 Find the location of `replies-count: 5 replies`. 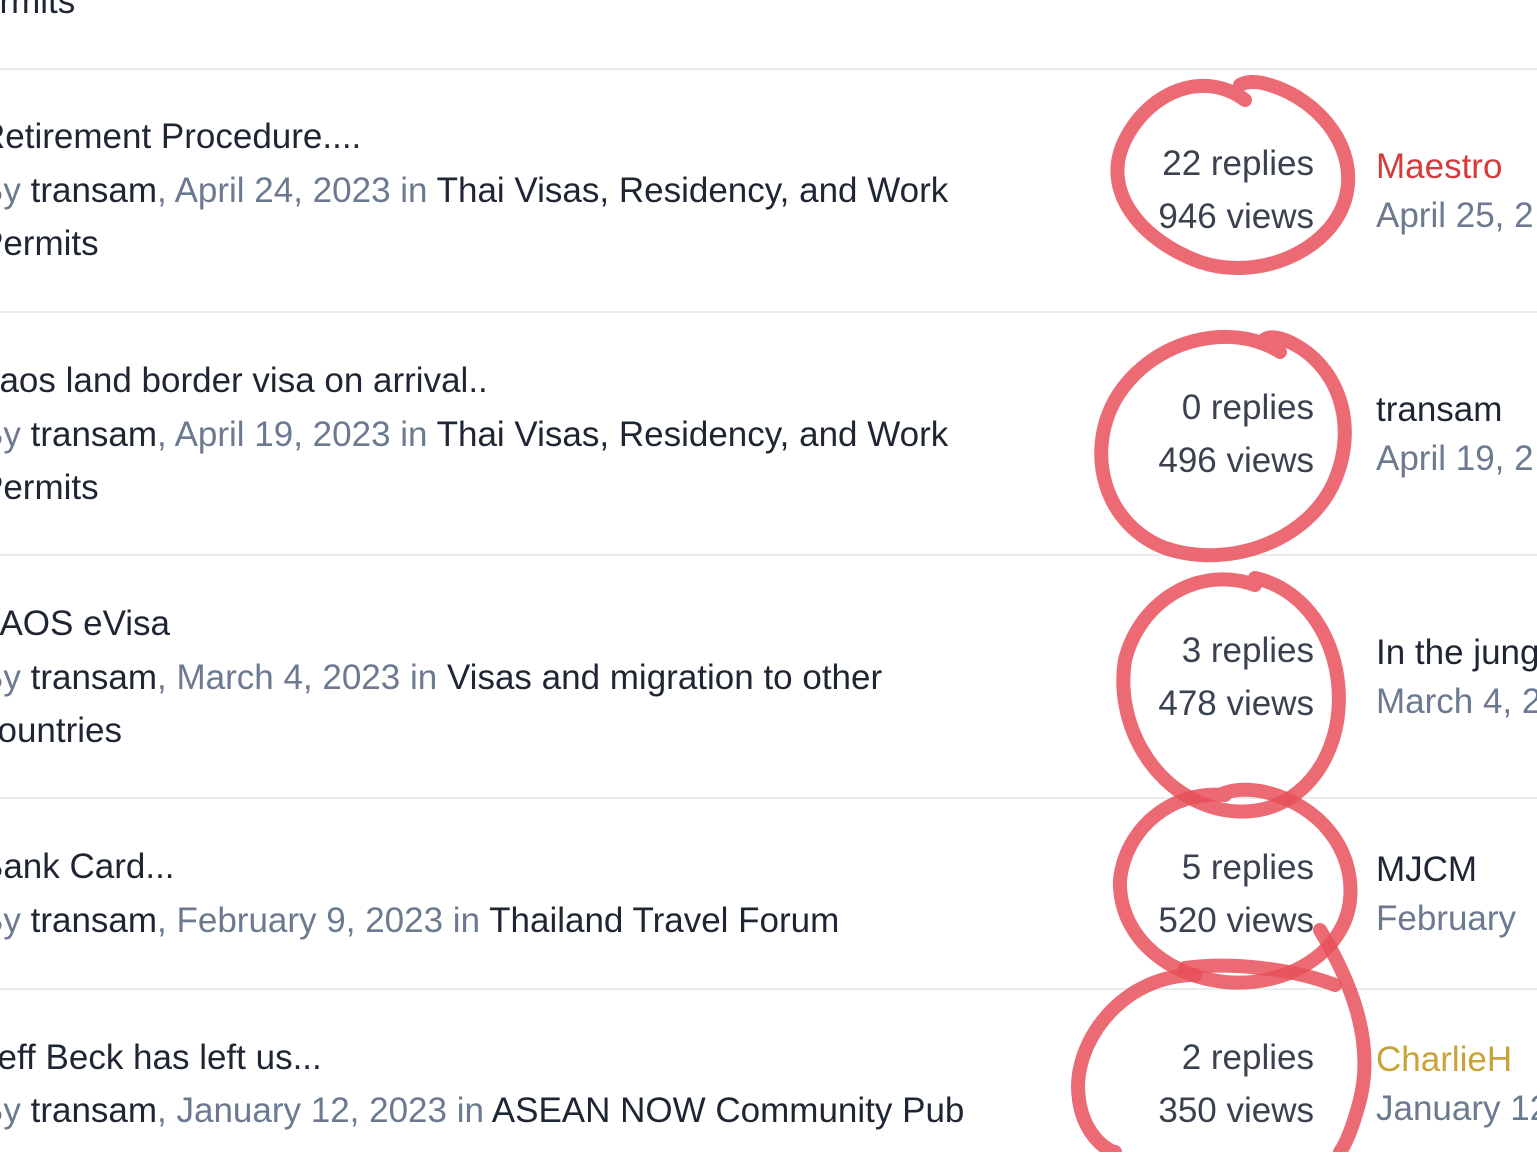

replies-count: 5 replies is located at coordinates (1247, 867).